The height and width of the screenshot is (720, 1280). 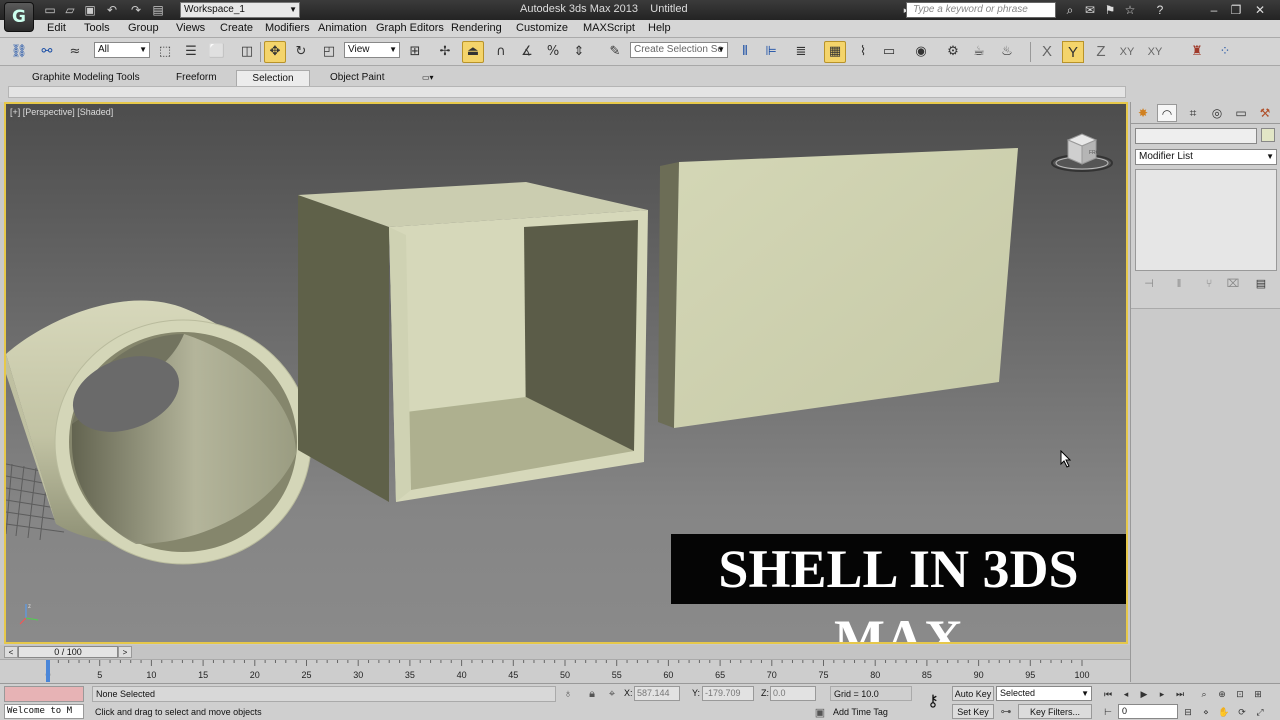 What do you see at coordinates (1188, 712) in the screenshot?
I see `time-configuration-icon: ⊟` at bounding box center [1188, 712].